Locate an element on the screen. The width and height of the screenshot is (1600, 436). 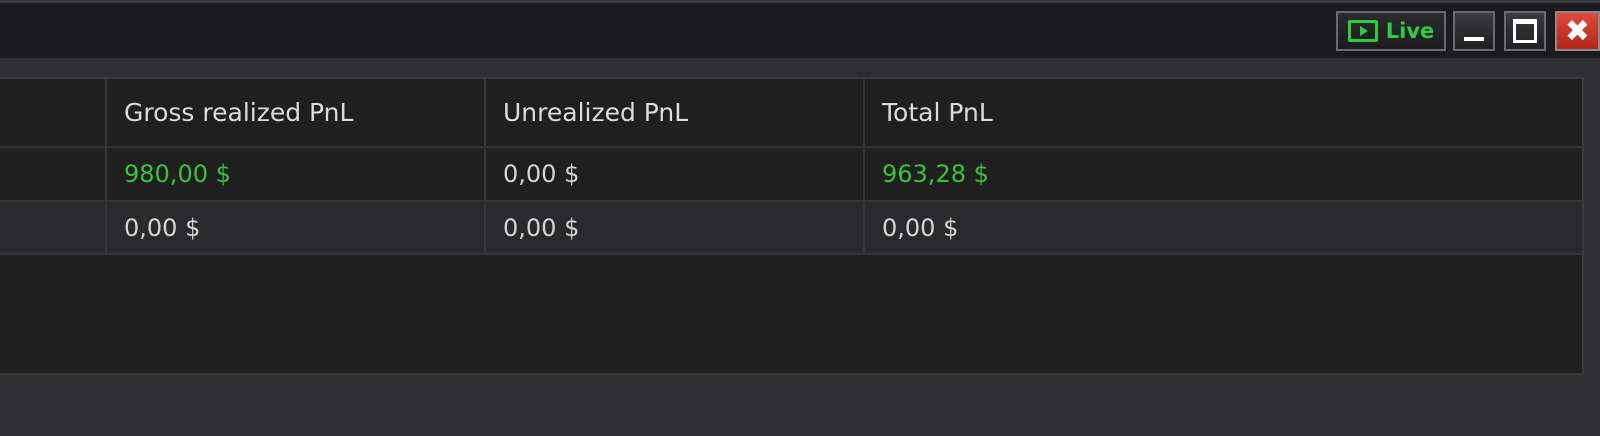
live-label: Live is located at coordinates (1410, 31).